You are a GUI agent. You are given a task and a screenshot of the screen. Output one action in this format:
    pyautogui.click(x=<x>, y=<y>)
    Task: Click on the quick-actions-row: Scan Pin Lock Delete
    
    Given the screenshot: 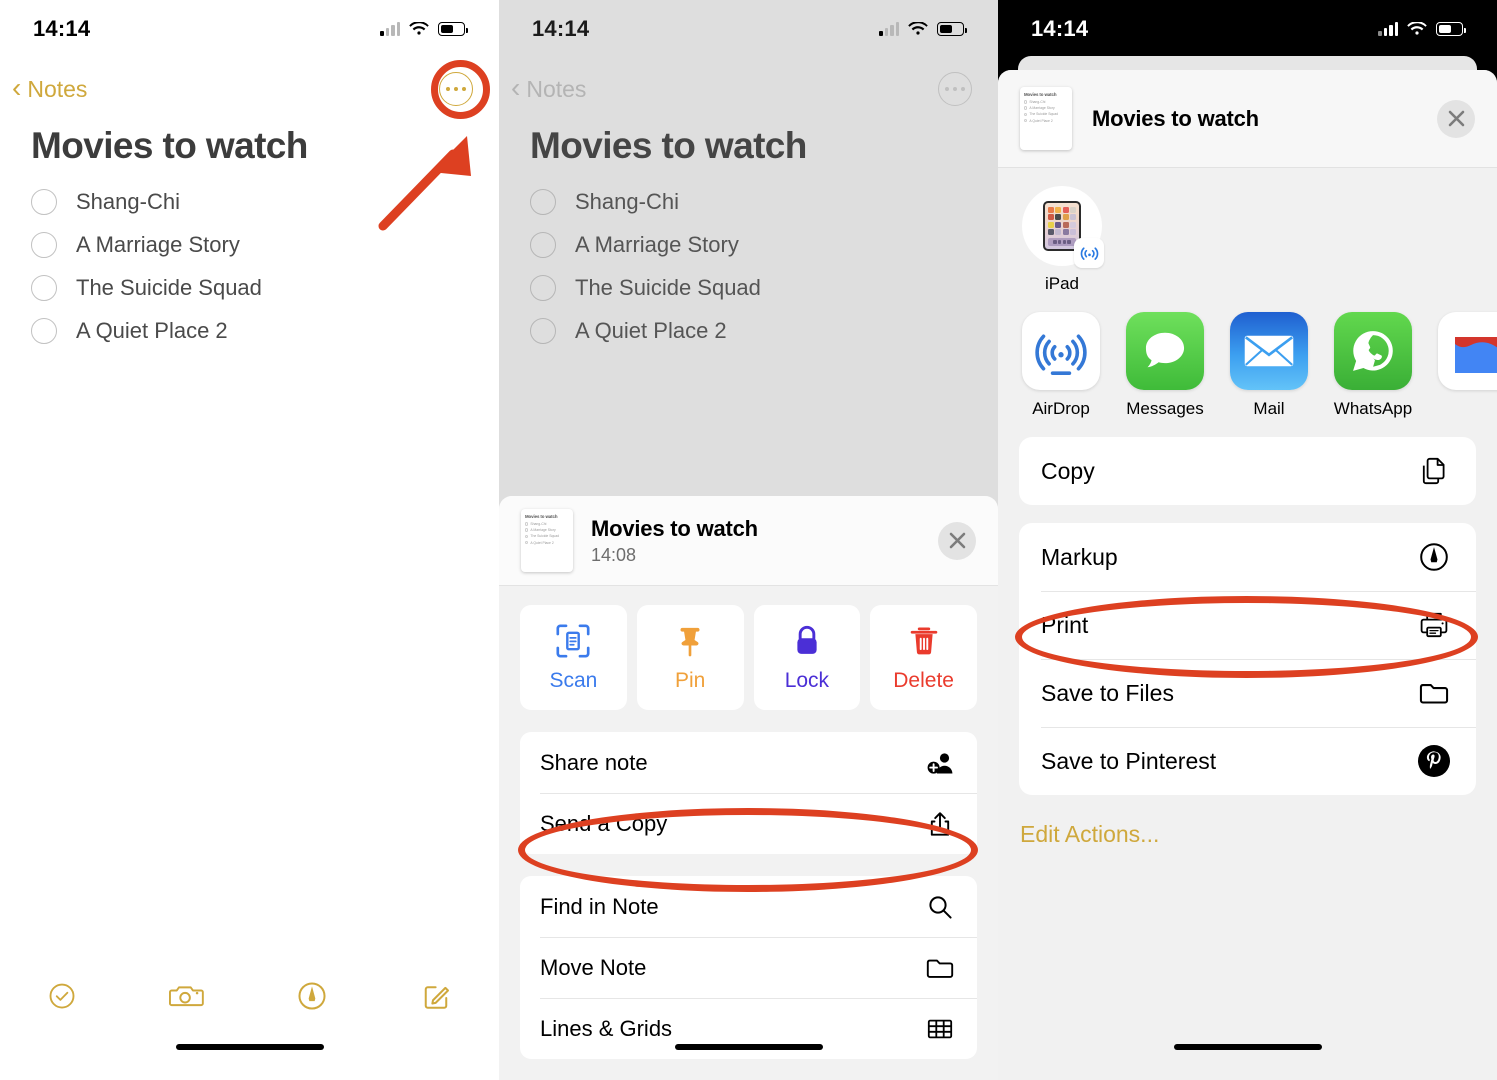 What is the action you would take?
    pyautogui.click(x=748, y=648)
    